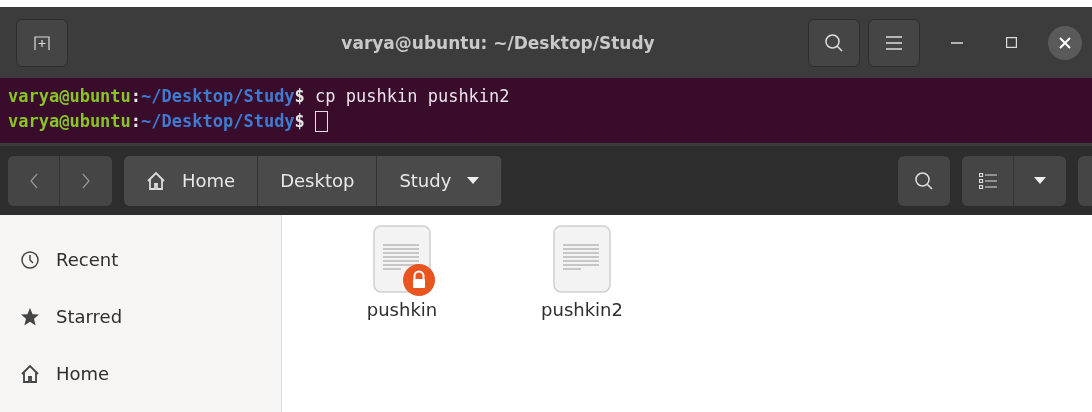  Describe the element at coordinates (318, 180) in the screenshot. I see `breadcrumb: Desktop` at that location.